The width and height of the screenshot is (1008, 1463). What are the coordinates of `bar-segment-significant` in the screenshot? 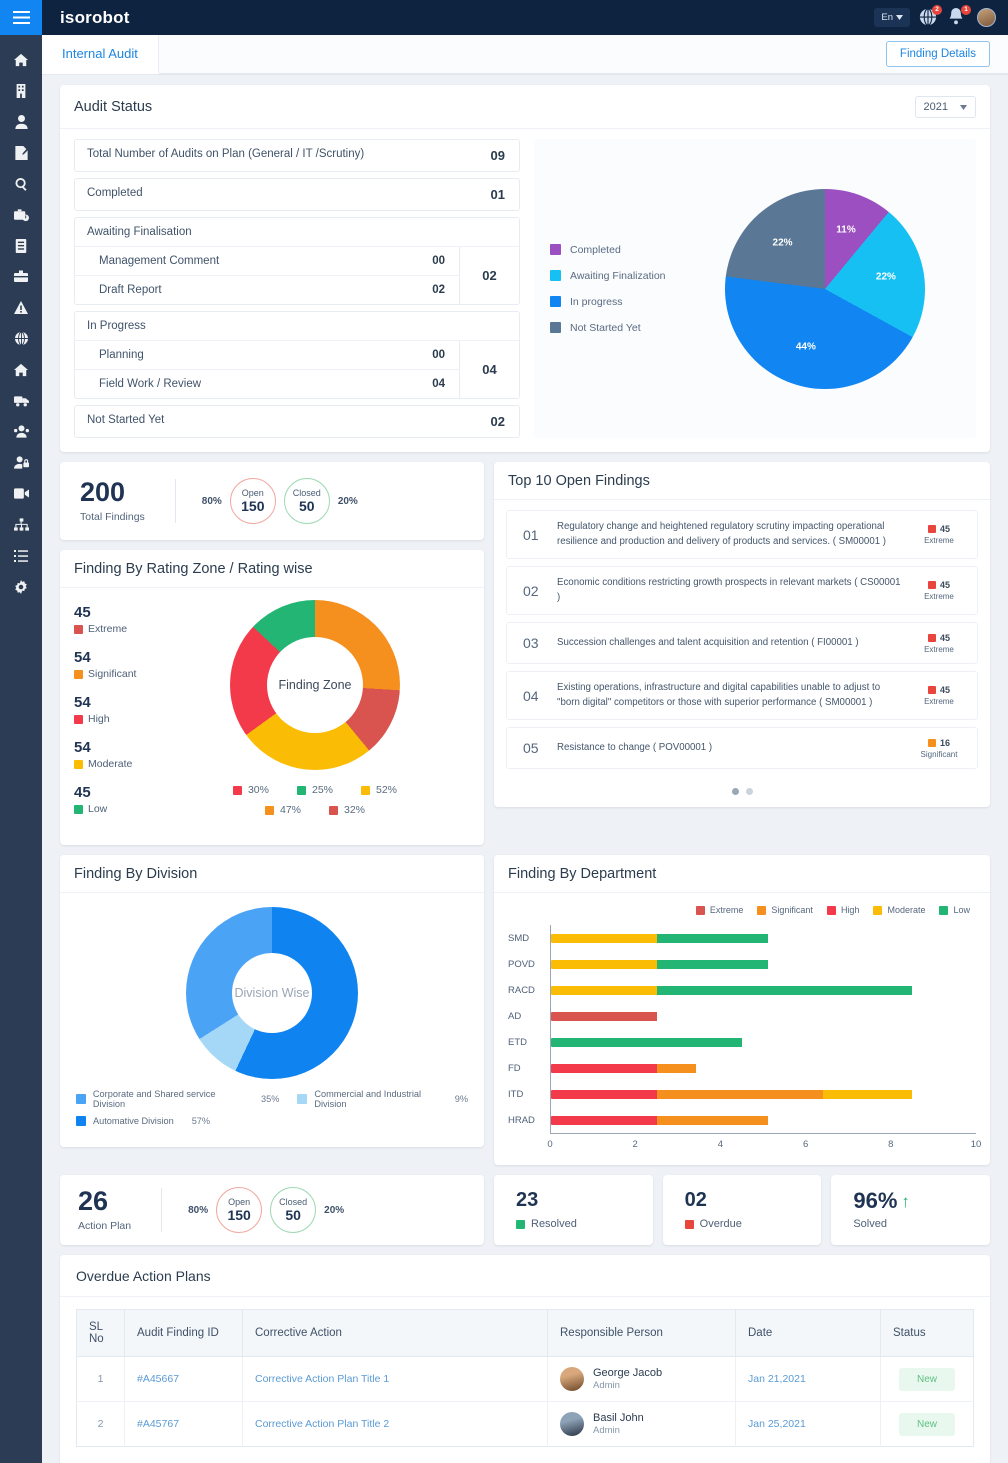 It's located at (676, 1068).